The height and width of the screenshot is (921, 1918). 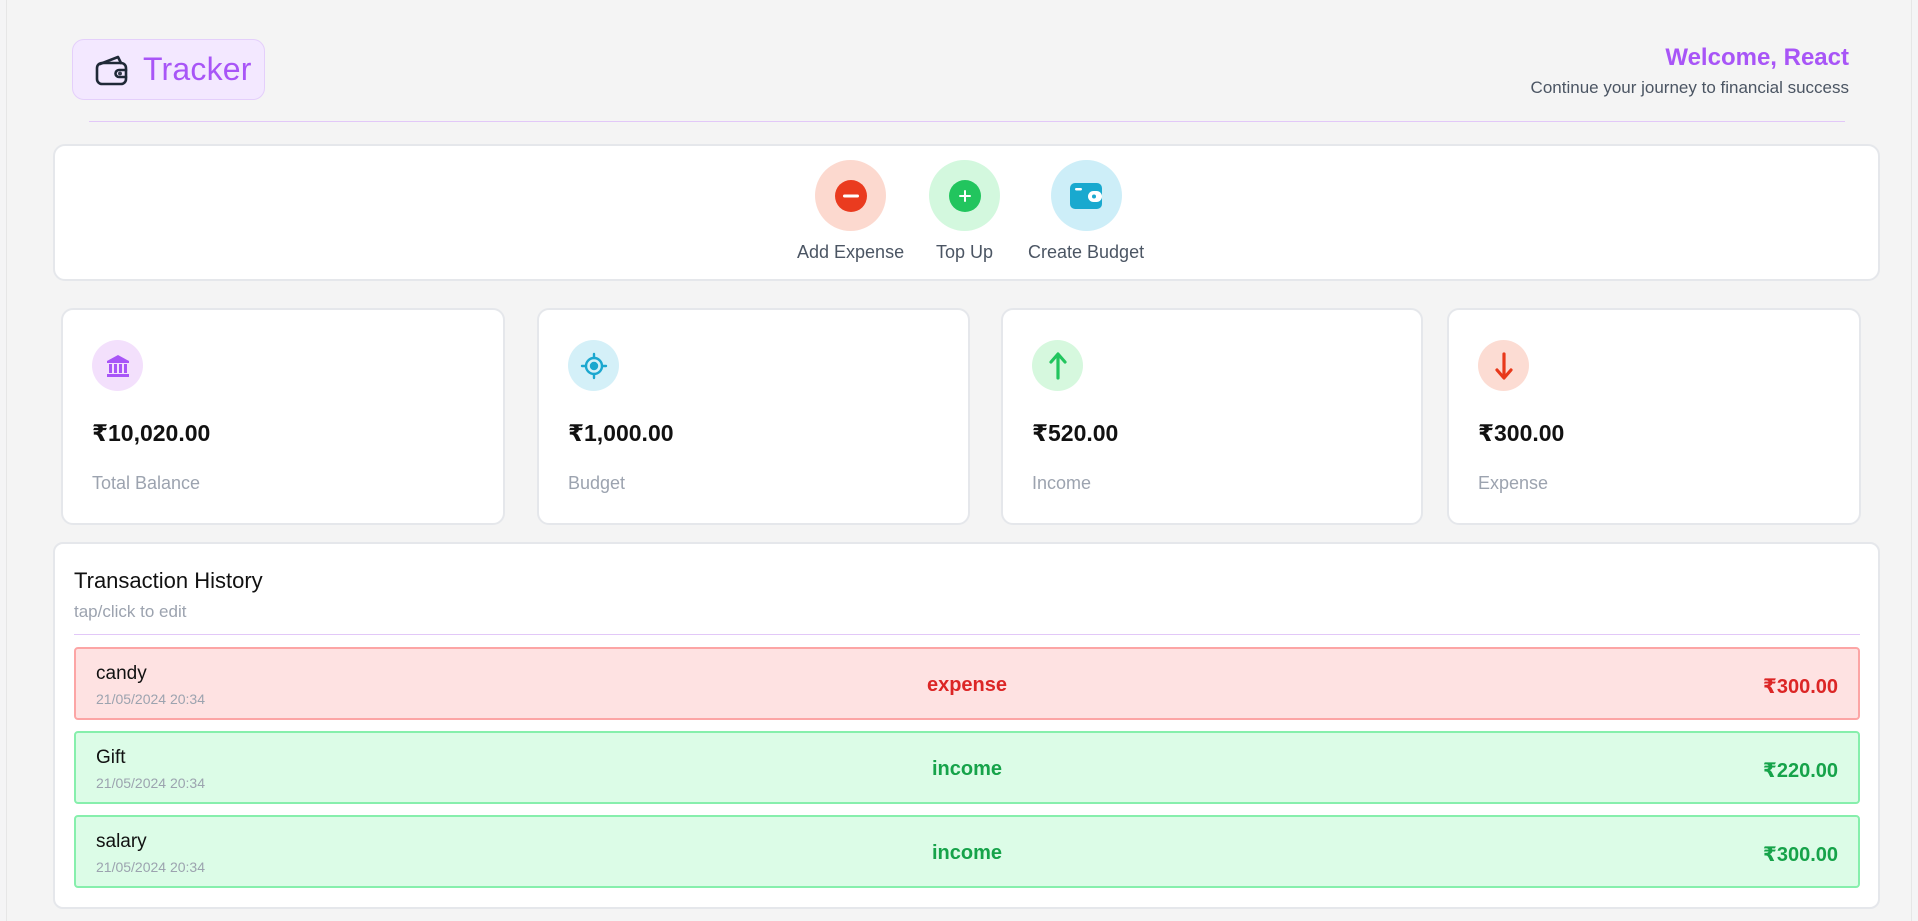 What do you see at coordinates (1654, 416) in the screenshot?
I see `expense-card: ₹300.00 Expense` at bounding box center [1654, 416].